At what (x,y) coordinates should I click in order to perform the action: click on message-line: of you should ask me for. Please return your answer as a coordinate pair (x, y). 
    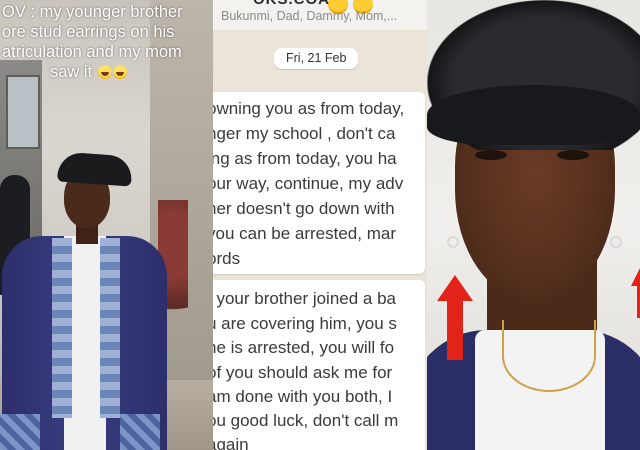
    Looking at the image, I should click on (303, 372).